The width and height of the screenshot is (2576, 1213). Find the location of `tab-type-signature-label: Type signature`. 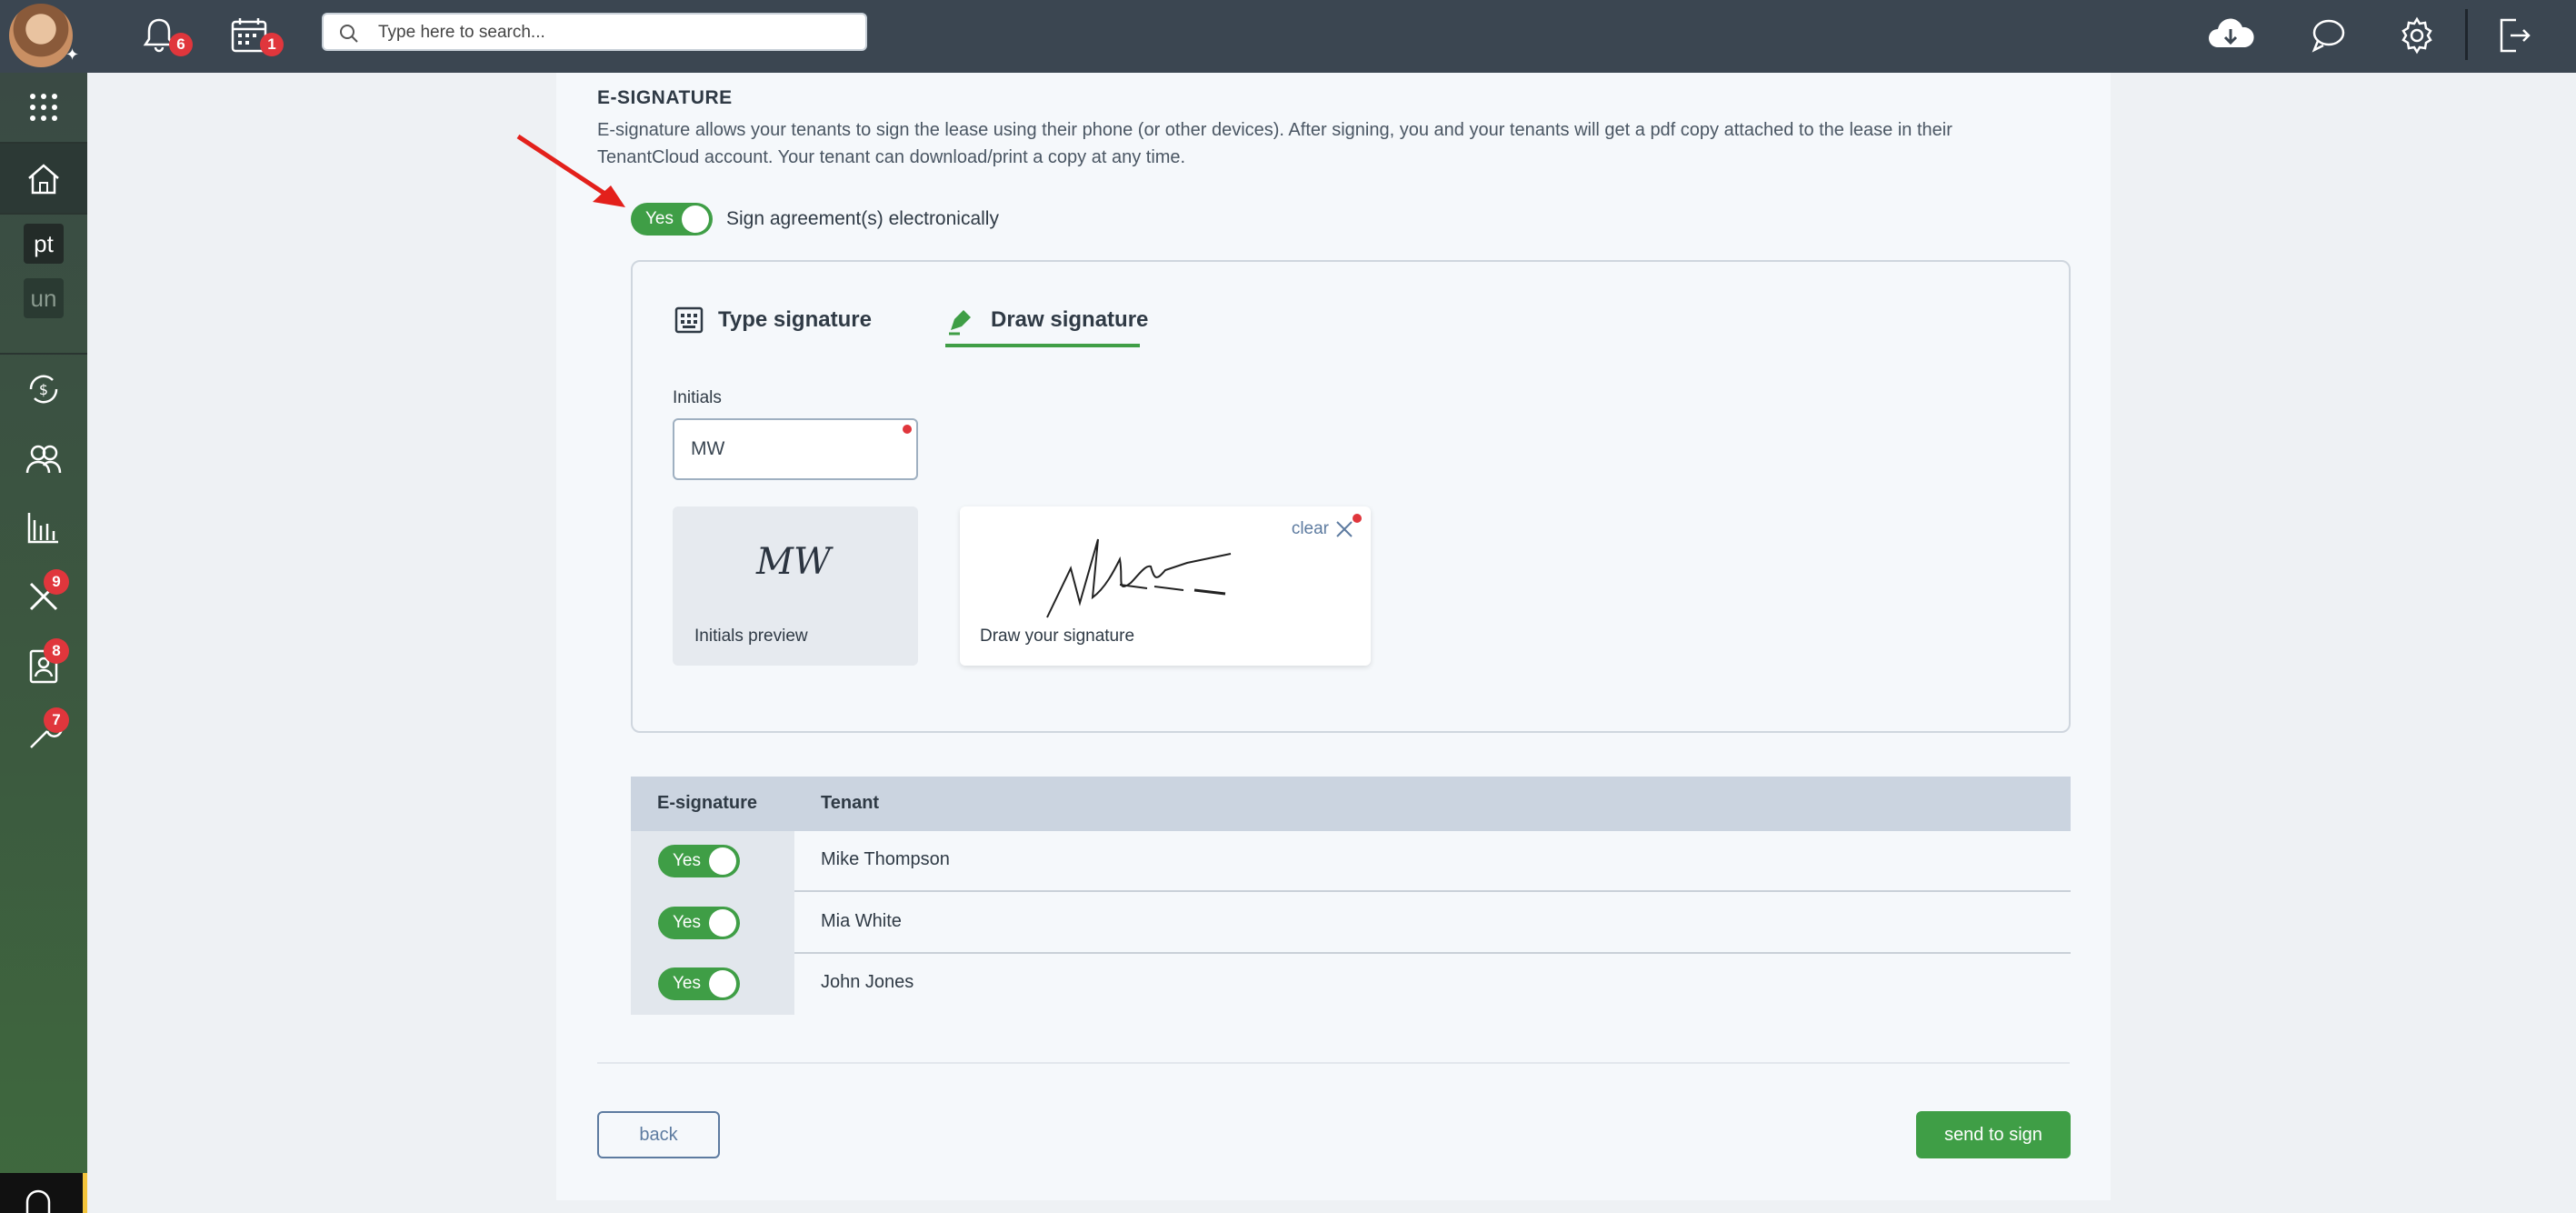

tab-type-signature-label: Type signature is located at coordinates (795, 319).